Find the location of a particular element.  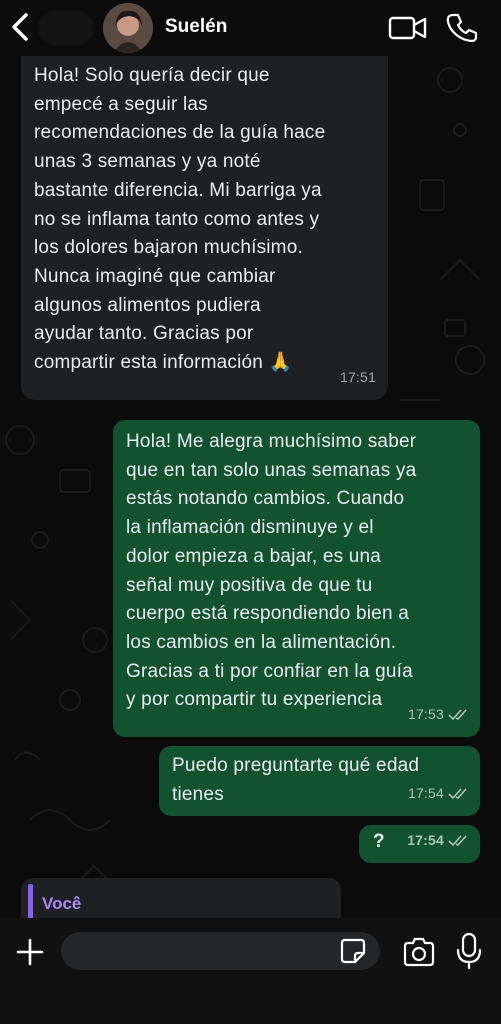

message-outgoing: Puedo preguntarte qué edad tienes 17:54 is located at coordinates (319, 781).